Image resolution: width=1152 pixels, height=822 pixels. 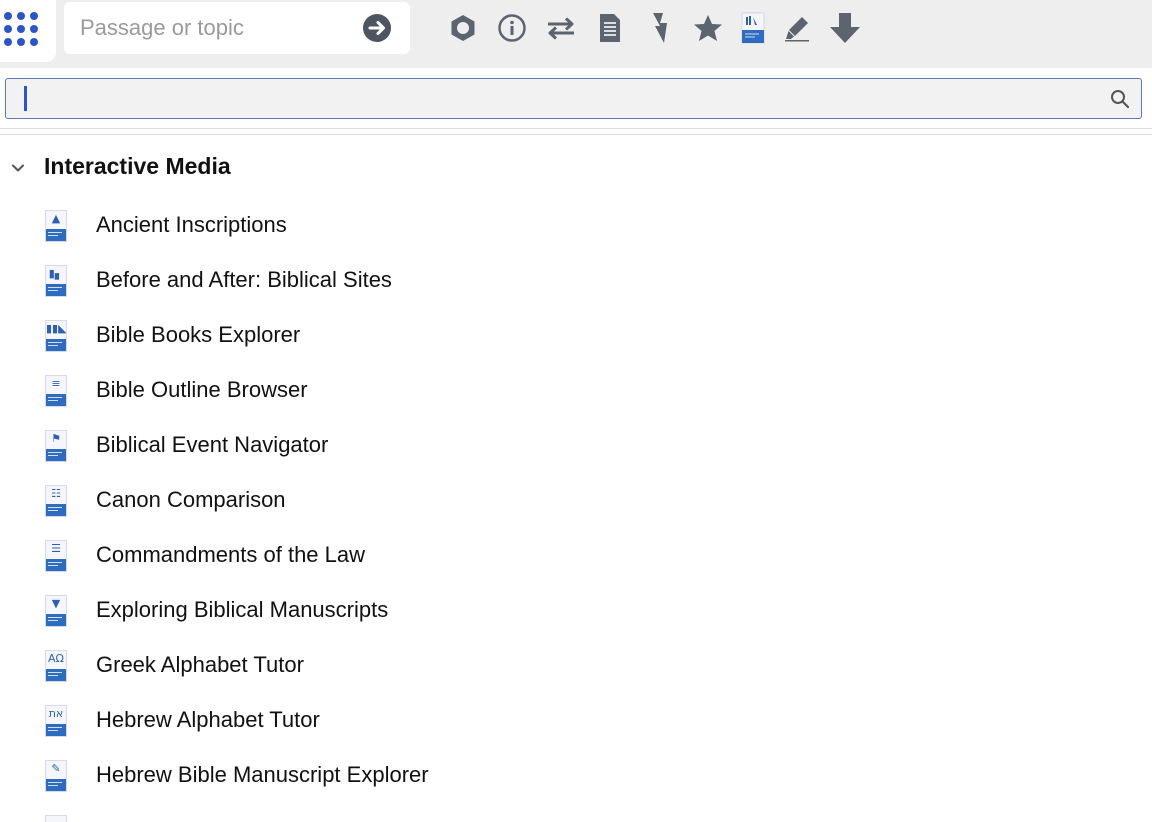 I want to click on list-item-ancient-inscriptions: ▲ Ancient Inscriptions, so click(x=576, y=225).